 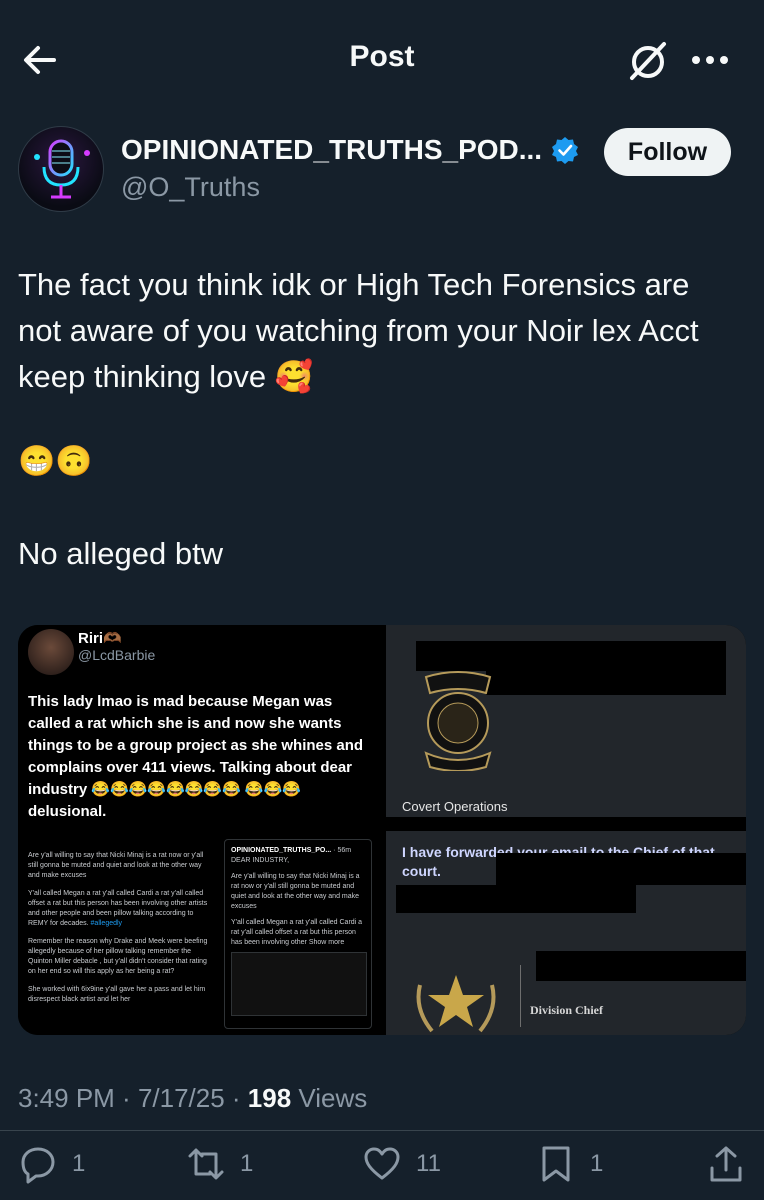 What do you see at coordinates (647, 61) in the screenshot?
I see `grok-icon` at bounding box center [647, 61].